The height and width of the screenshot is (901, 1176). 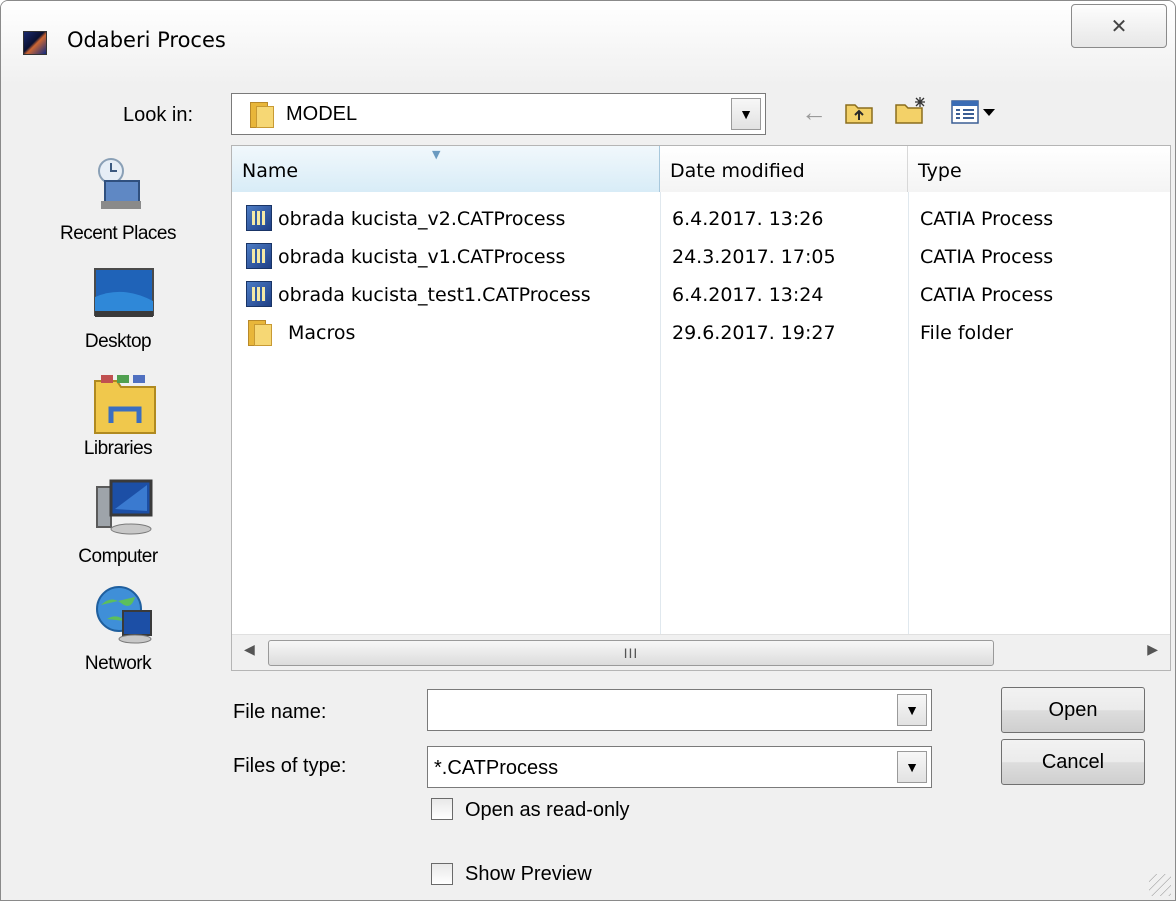 What do you see at coordinates (588, 43) in the screenshot?
I see `title-bar: Odaberi Proces ✕` at bounding box center [588, 43].